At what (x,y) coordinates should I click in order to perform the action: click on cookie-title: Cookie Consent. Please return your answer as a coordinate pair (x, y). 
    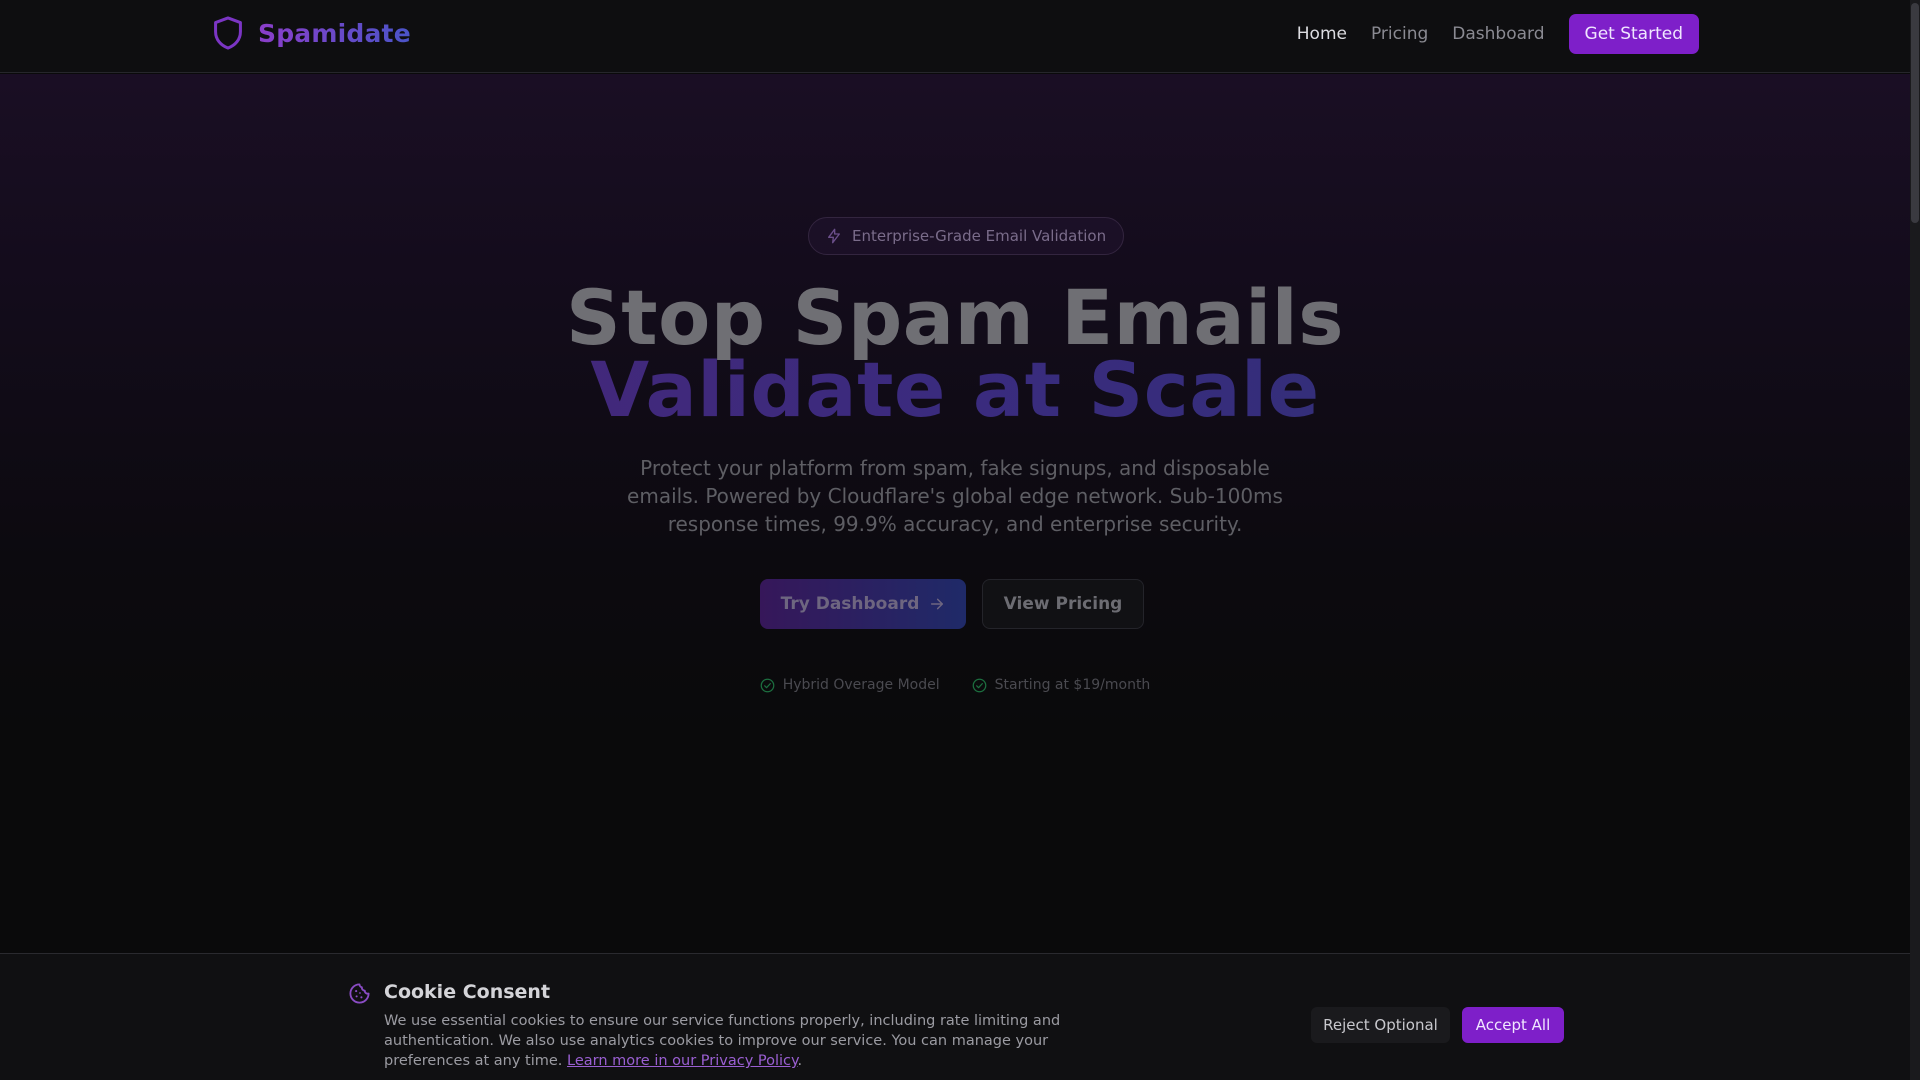
    Looking at the image, I should click on (467, 992).